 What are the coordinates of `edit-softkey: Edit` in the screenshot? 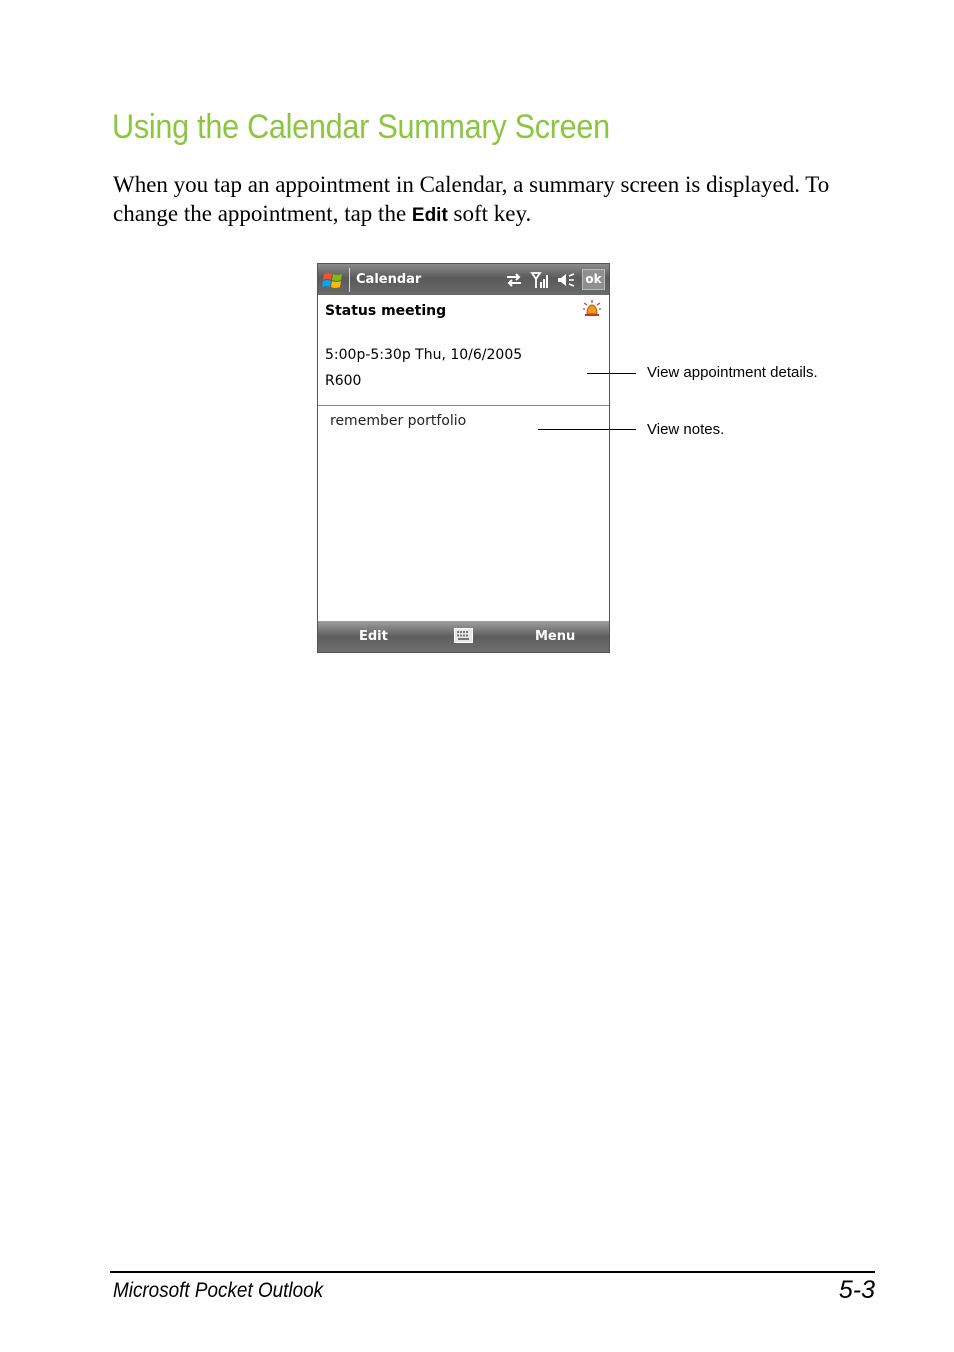 It's located at (373, 636).